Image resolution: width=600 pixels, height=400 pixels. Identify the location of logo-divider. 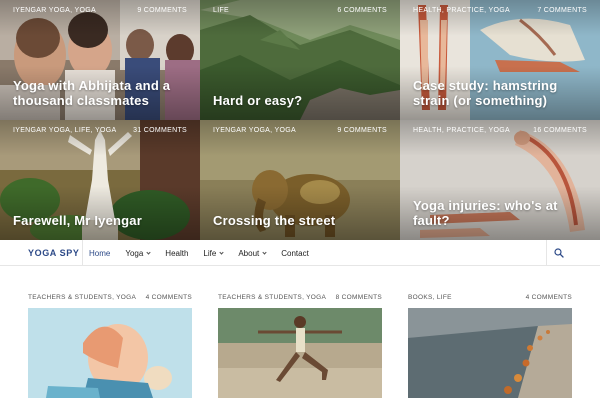
(82, 253).